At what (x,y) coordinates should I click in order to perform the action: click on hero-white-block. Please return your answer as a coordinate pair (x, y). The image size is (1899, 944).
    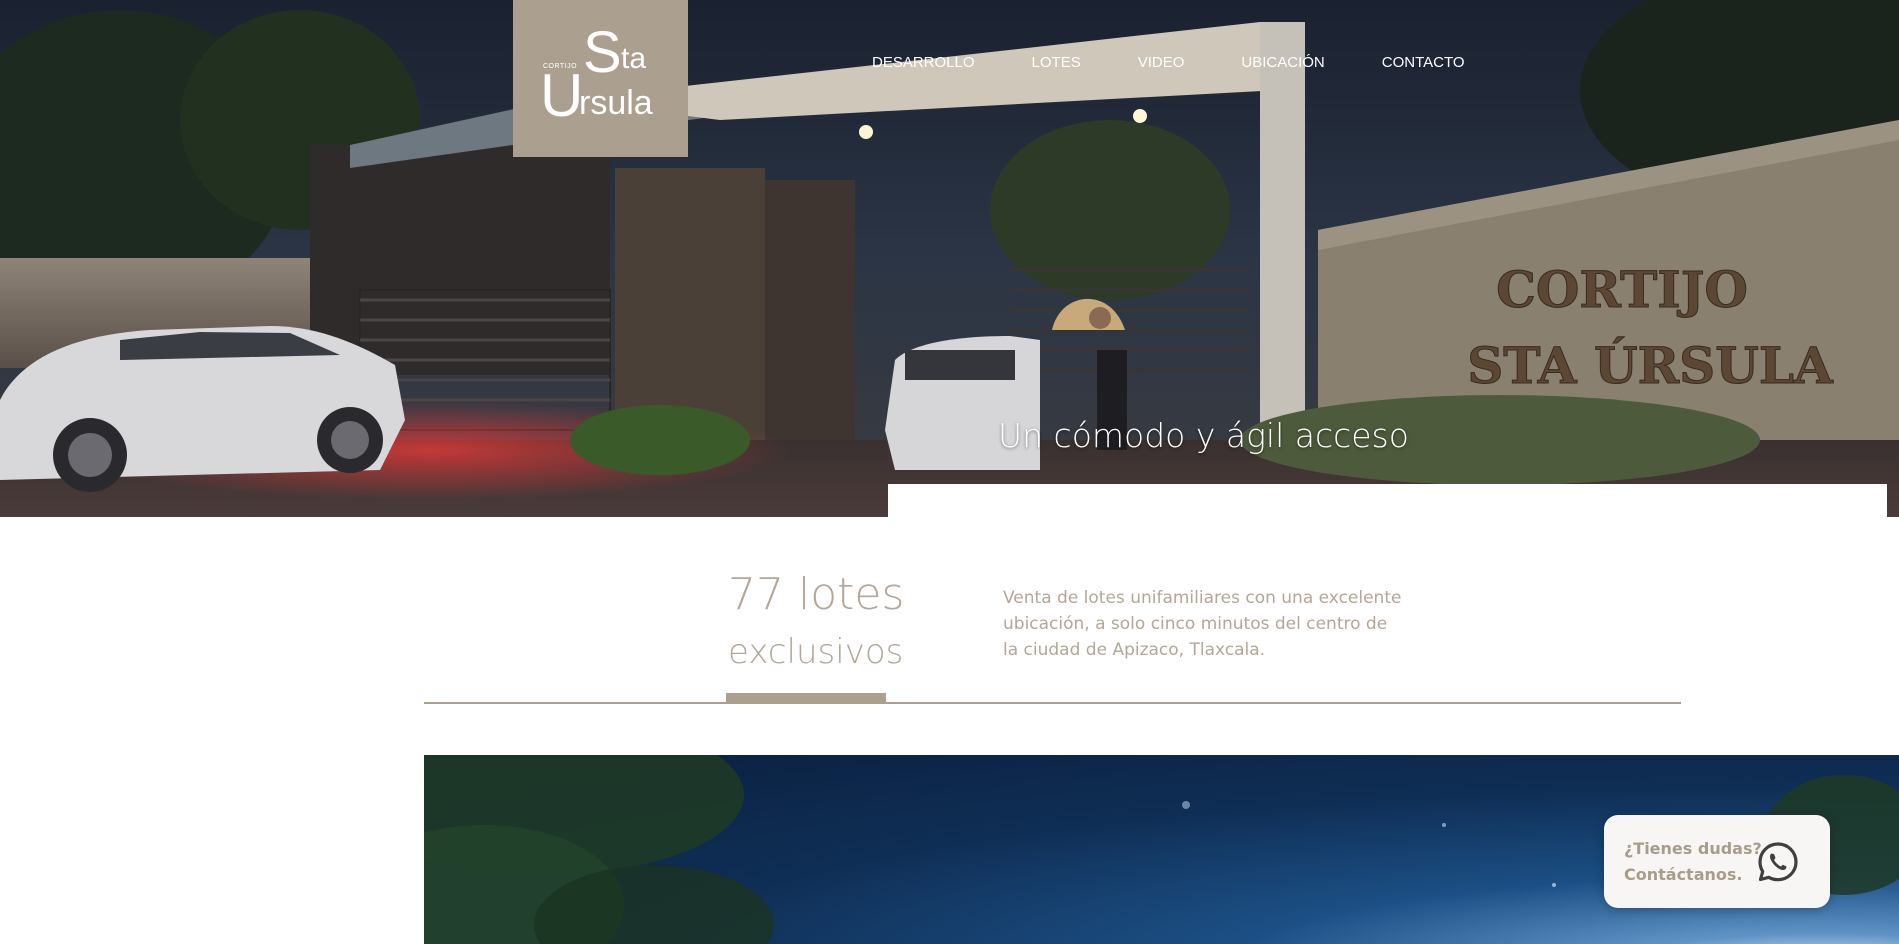
    Looking at the image, I should click on (1387, 500).